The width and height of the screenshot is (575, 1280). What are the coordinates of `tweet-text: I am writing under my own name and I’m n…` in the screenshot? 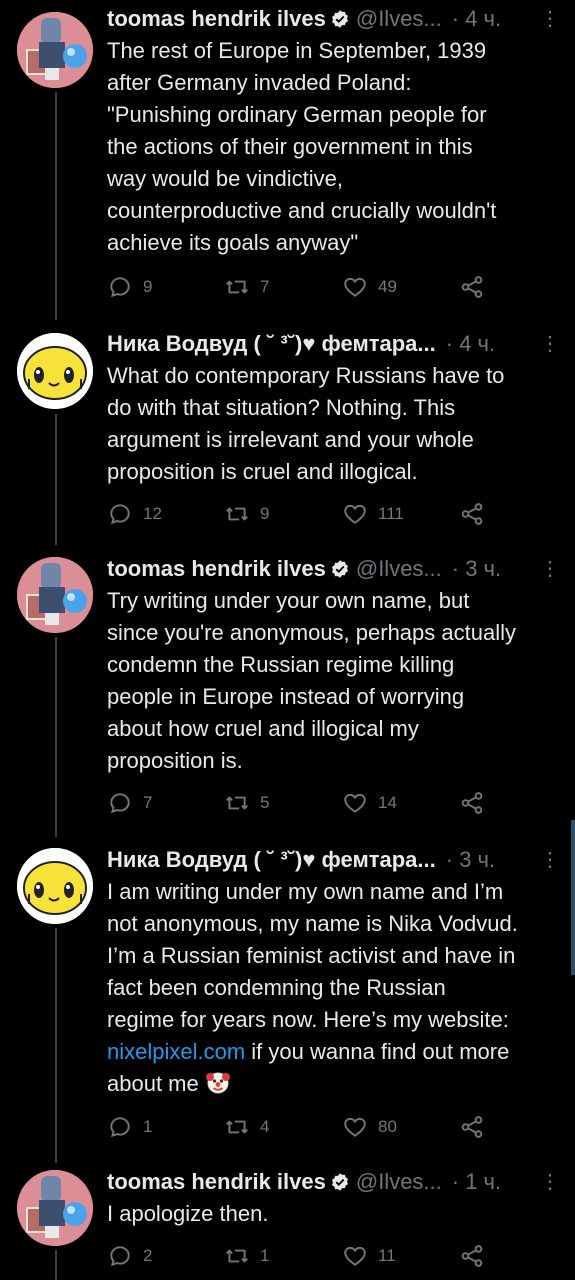 It's located at (337, 988).